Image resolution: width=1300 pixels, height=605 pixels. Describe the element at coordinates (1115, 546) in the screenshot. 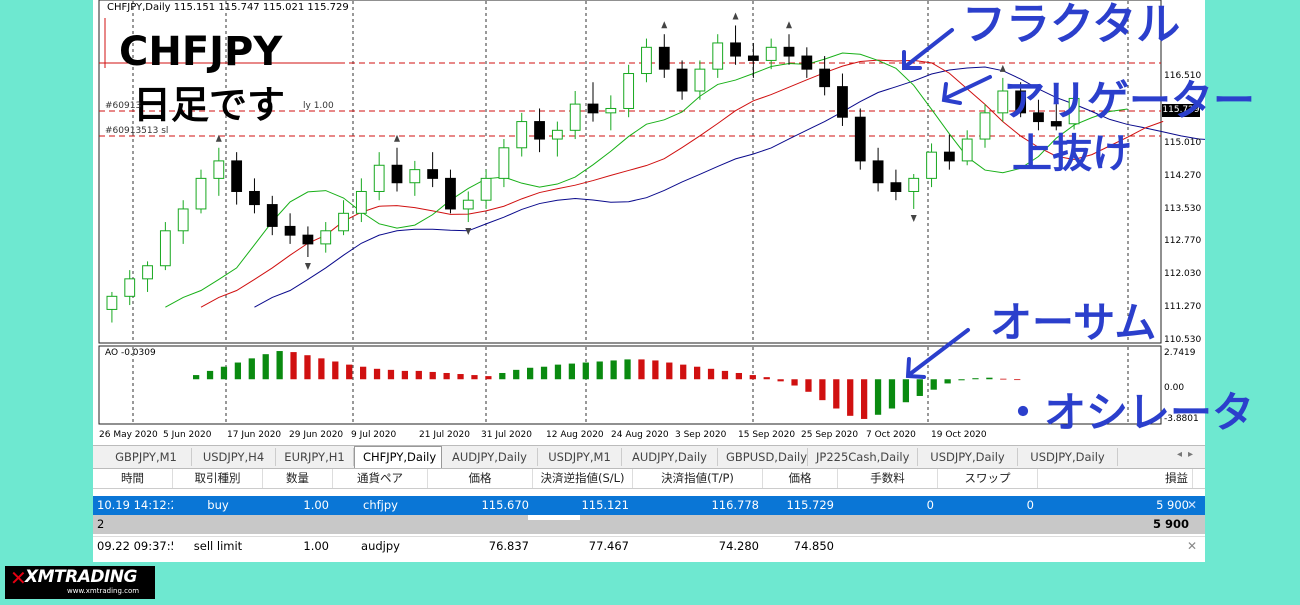

I see `pending-row-cell` at that location.